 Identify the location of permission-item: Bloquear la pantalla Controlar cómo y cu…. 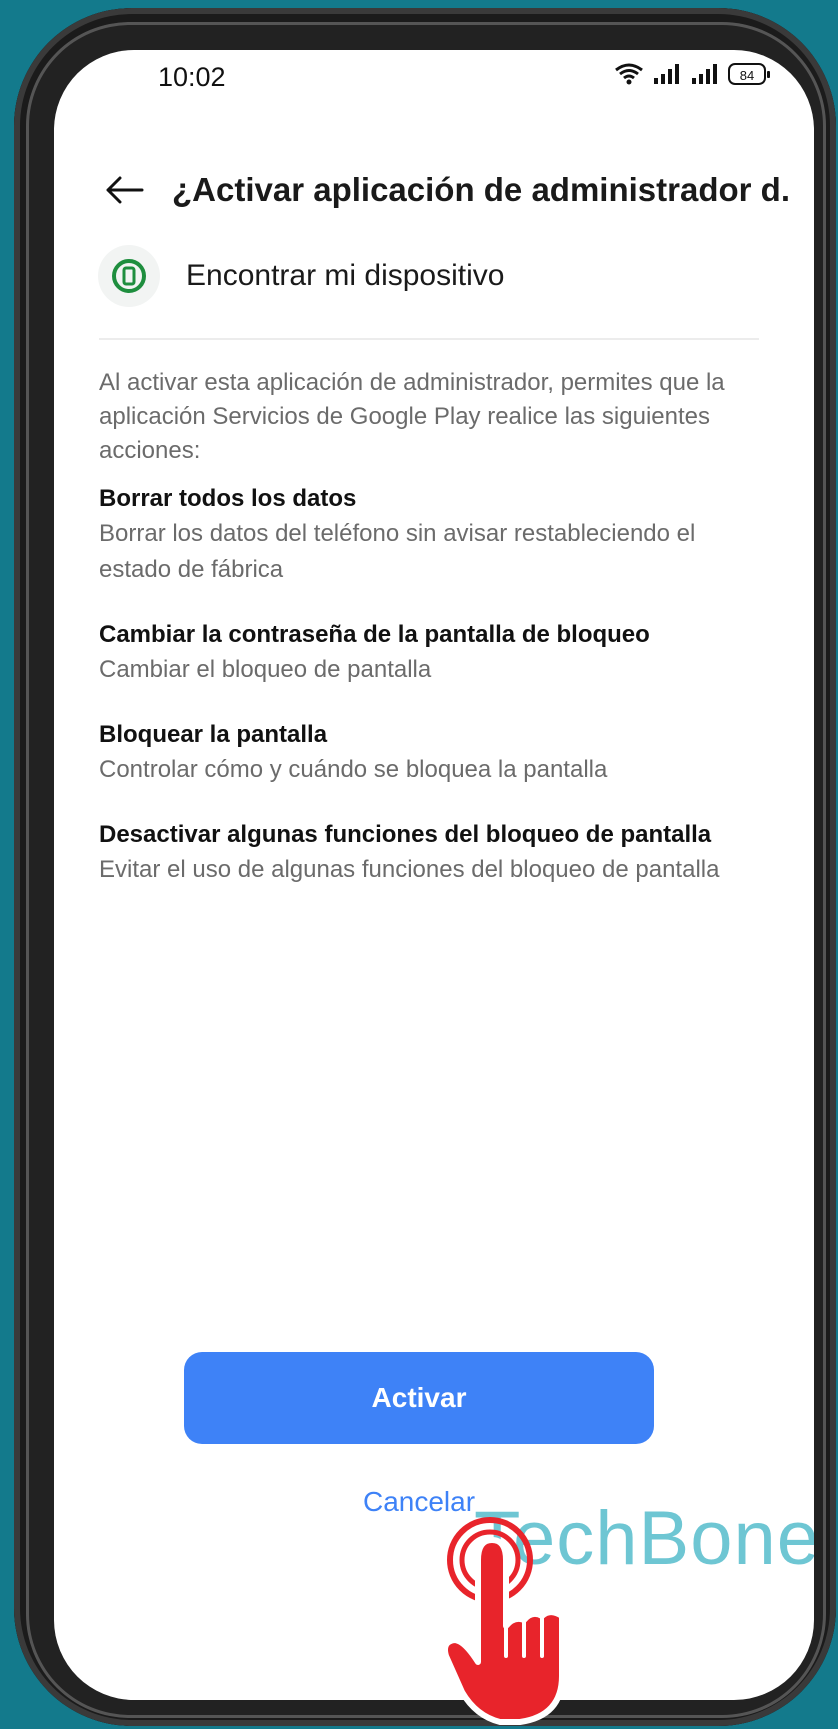
(434, 753).